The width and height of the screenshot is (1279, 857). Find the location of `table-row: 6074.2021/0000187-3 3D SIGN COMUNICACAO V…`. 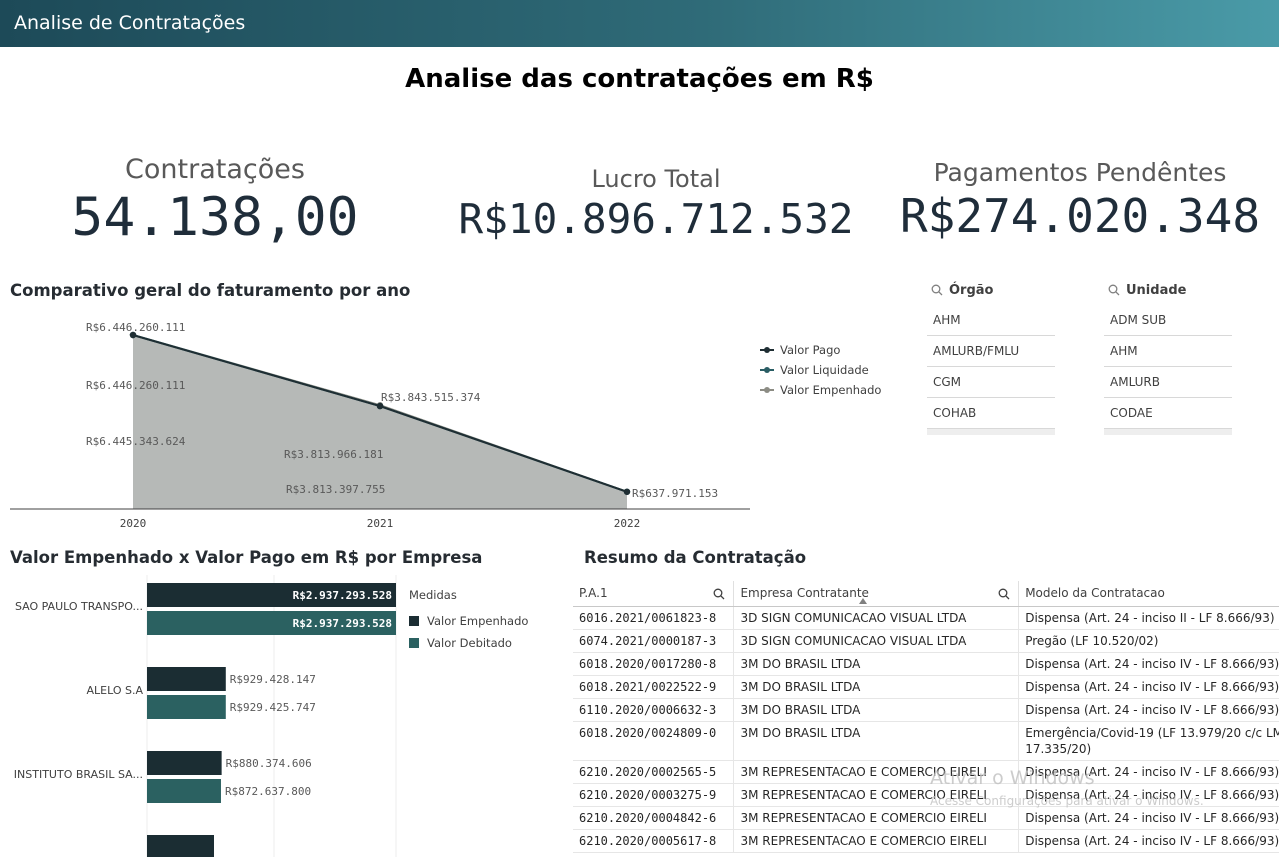

table-row: 6074.2021/0000187-3 3D SIGN COMUNICACAO V… is located at coordinates (926, 641).